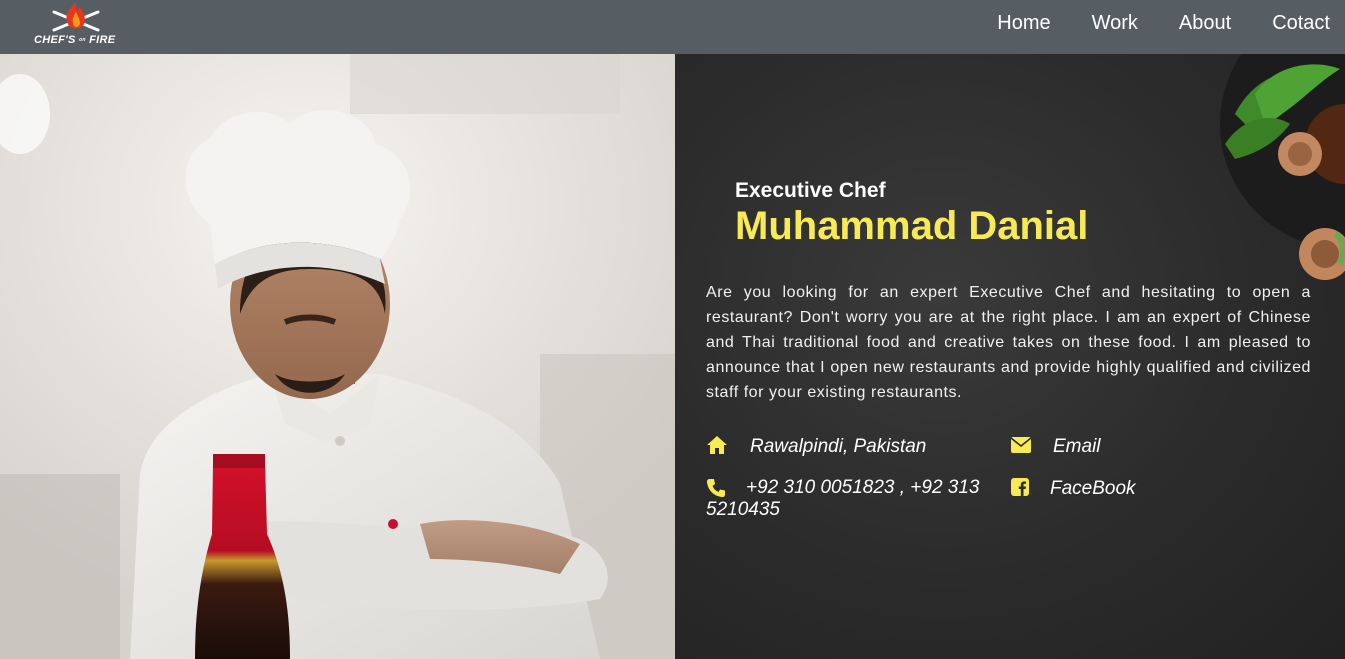 The height and width of the screenshot is (659, 1345). I want to click on nav-link-about: About, so click(1205, 23).